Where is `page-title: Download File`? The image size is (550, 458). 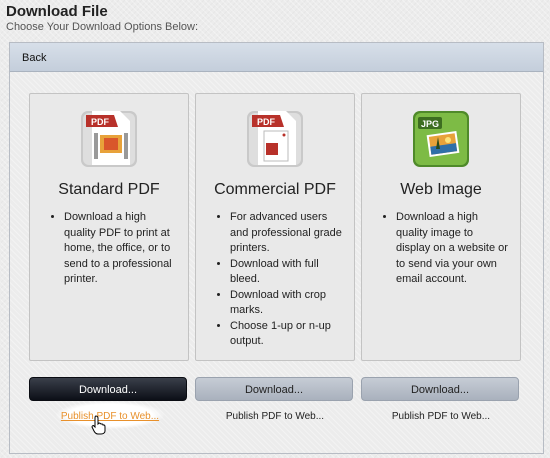
page-title: Download File is located at coordinates (57, 11).